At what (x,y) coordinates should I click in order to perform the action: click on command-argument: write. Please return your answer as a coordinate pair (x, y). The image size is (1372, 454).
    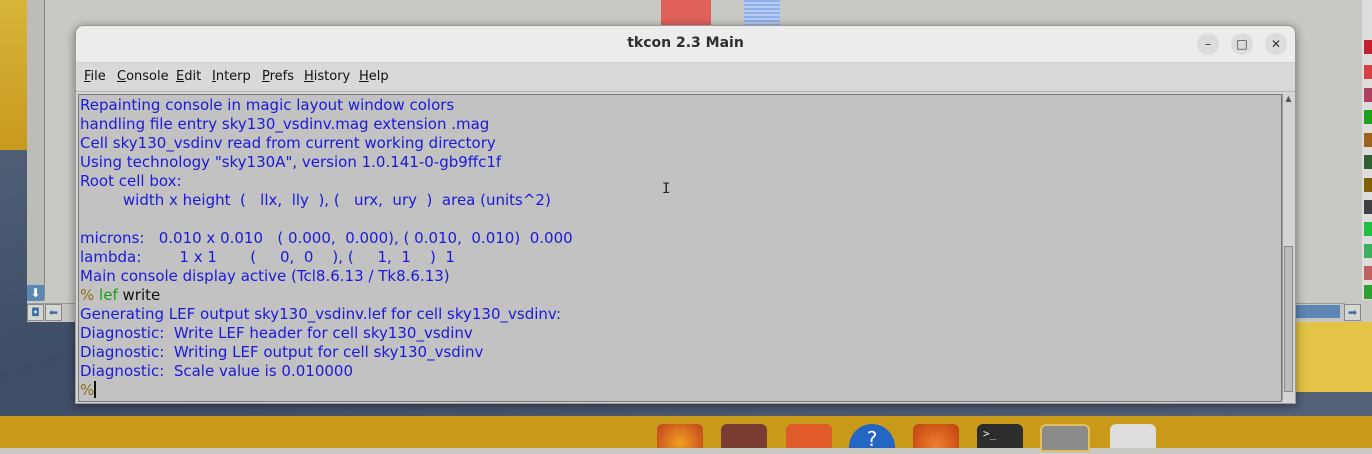
    Looking at the image, I should click on (141, 295).